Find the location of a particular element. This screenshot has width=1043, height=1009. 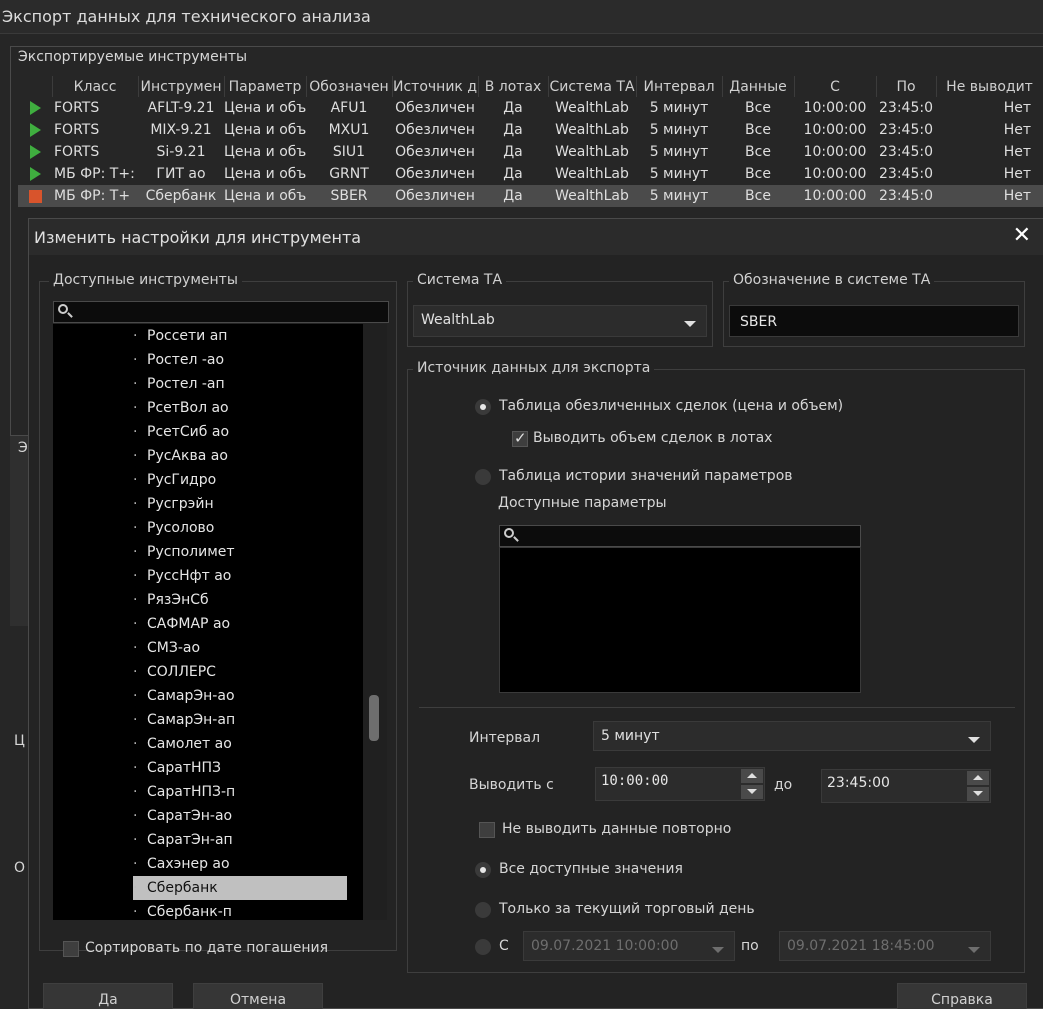

list-item-label: Сахэнер ао is located at coordinates (188, 864).